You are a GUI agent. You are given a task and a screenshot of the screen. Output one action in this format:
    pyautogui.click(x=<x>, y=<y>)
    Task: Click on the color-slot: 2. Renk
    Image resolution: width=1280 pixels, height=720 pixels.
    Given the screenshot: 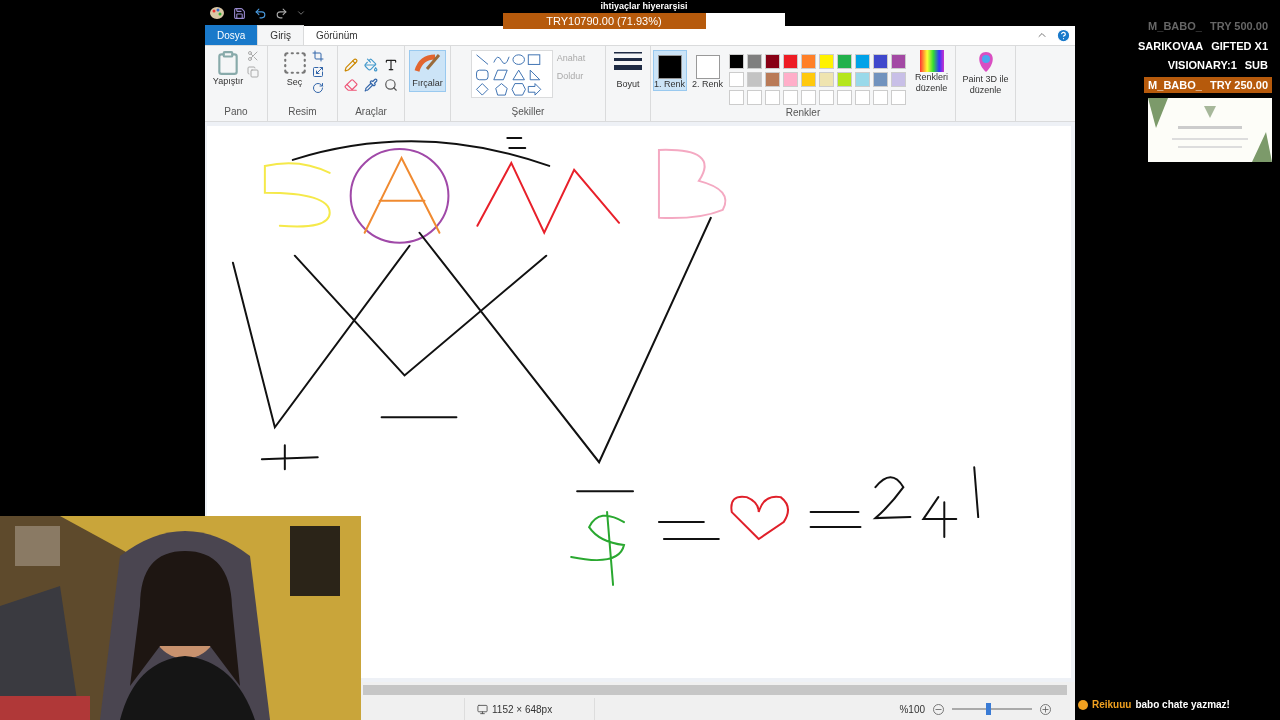 What is the action you would take?
    pyautogui.click(x=707, y=71)
    